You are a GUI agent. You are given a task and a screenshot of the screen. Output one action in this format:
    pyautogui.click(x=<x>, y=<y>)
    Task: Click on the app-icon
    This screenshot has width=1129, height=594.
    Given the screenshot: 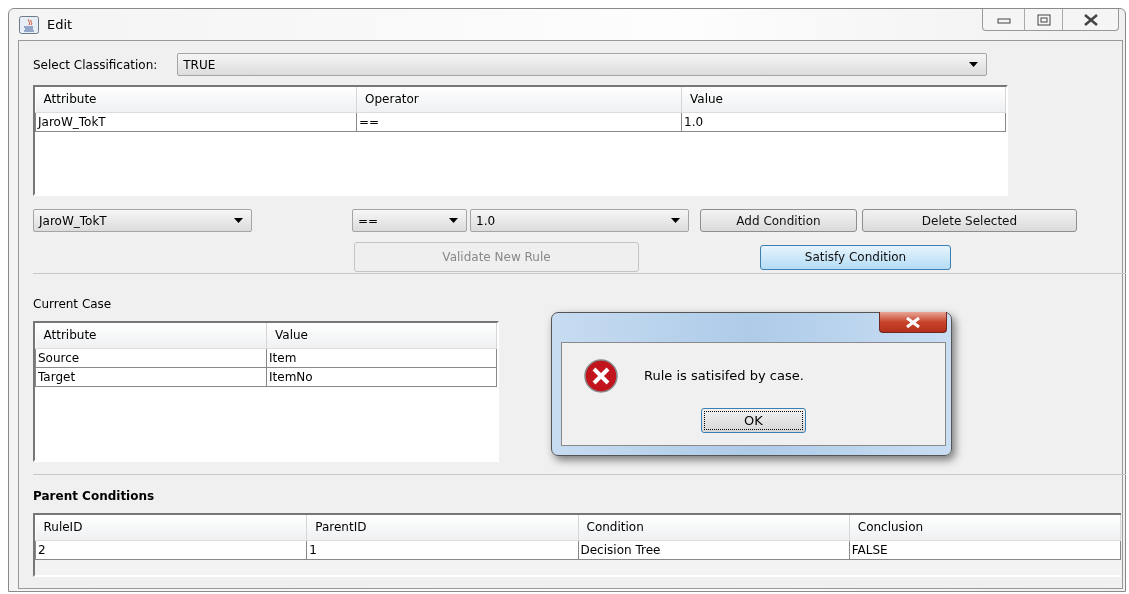 What is the action you would take?
    pyautogui.click(x=29, y=24)
    